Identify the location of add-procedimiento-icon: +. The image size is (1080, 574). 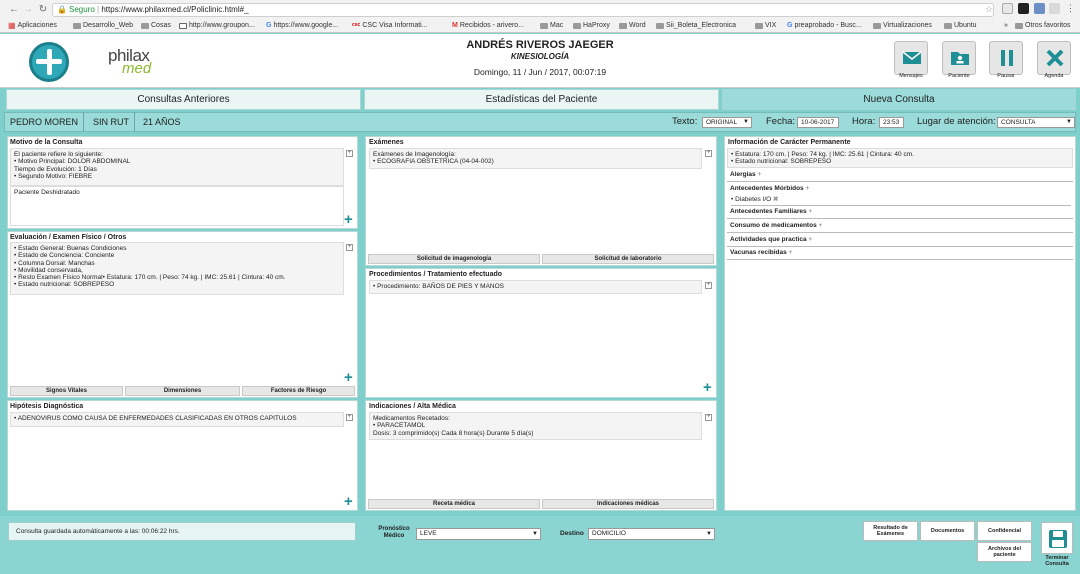
(707, 387).